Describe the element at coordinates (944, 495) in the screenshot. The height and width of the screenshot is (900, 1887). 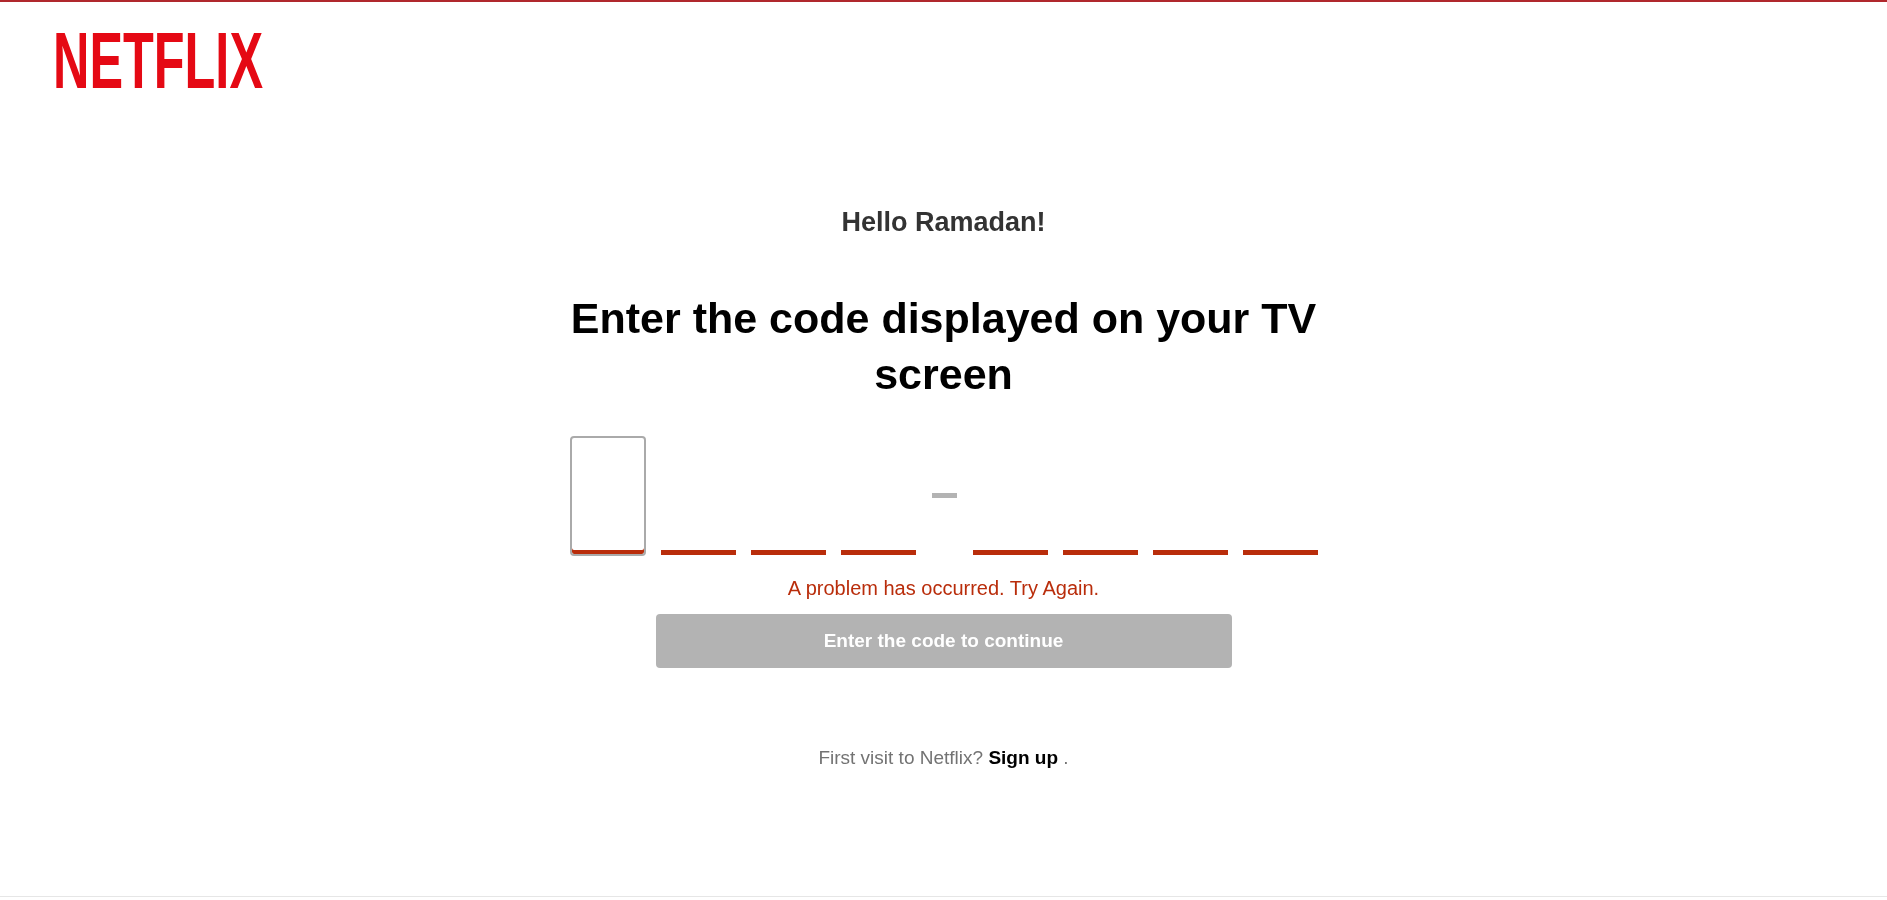
I see `dash-icon` at that location.